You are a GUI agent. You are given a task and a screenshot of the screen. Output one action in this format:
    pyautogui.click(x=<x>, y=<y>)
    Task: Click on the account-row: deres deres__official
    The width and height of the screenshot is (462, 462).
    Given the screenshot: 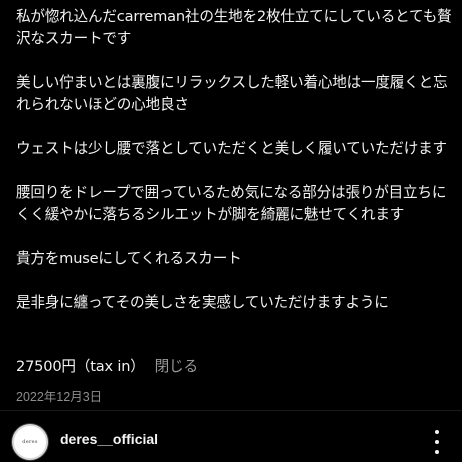 What is the action you would take?
    pyautogui.click(x=231, y=441)
    